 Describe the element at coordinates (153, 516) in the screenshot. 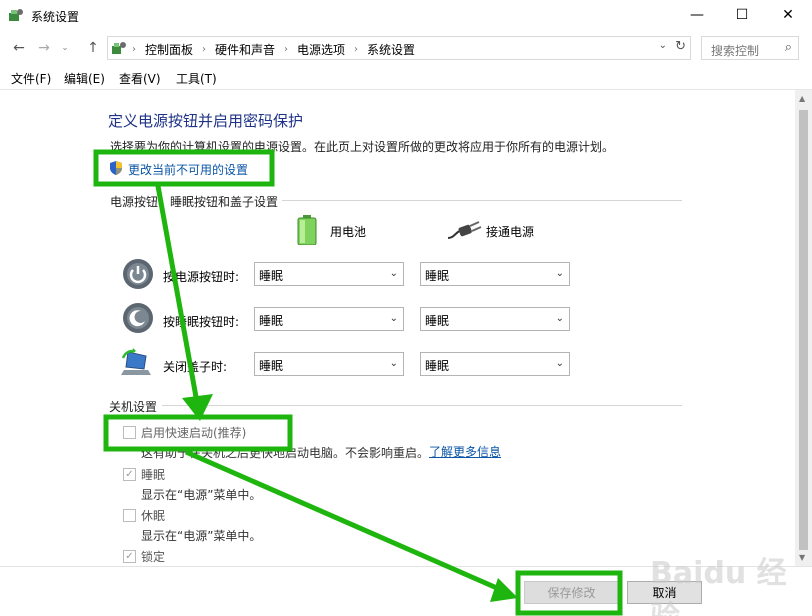

I see `hibernate-option-label: 休眠` at that location.